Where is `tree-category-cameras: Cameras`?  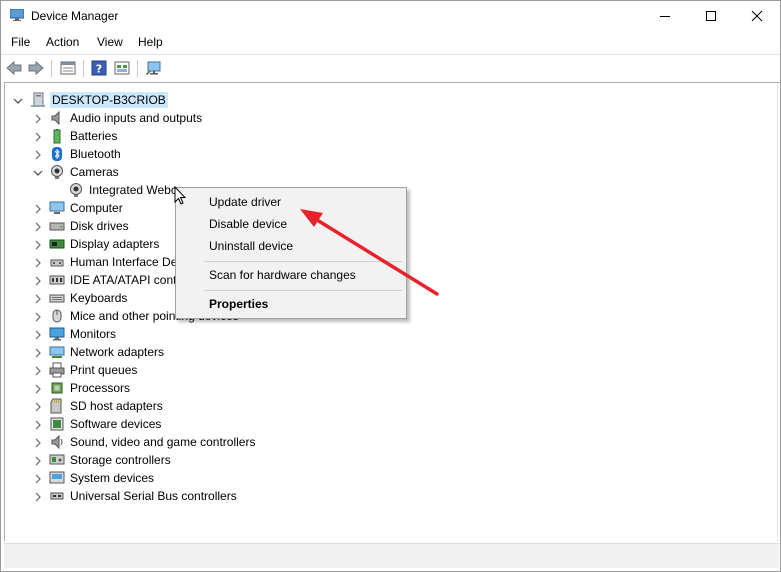 tree-category-cameras: Cameras is located at coordinates (165, 172).